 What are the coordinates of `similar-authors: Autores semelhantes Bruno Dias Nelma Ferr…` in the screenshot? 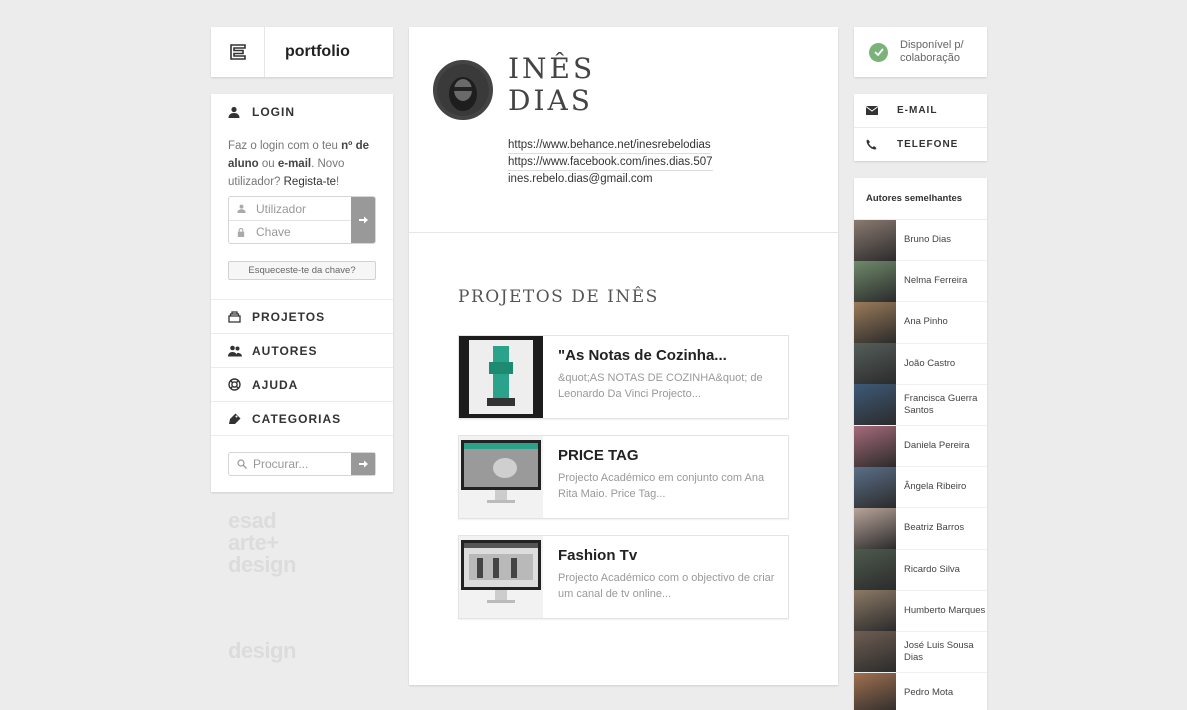 It's located at (920, 444).